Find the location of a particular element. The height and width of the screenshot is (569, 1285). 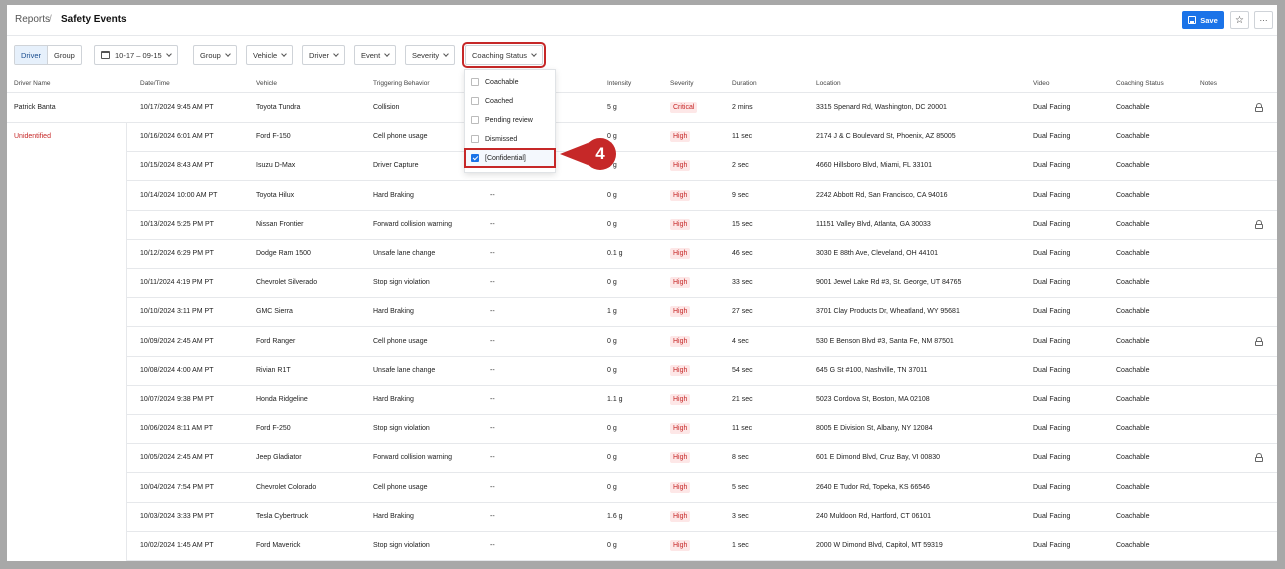

date-range-filter: 10-17 – 09-15 is located at coordinates (136, 55).